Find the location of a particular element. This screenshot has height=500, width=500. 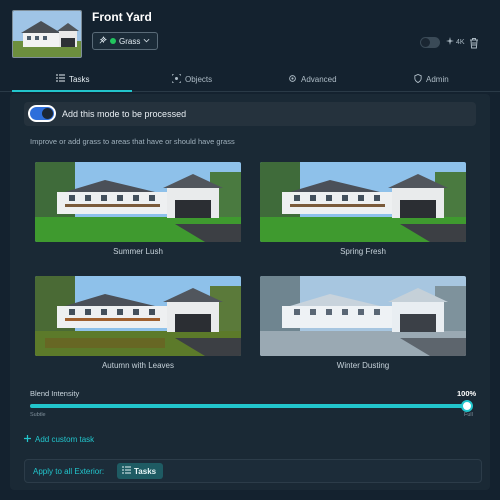

quality-label: 4K is located at coordinates (460, 42).